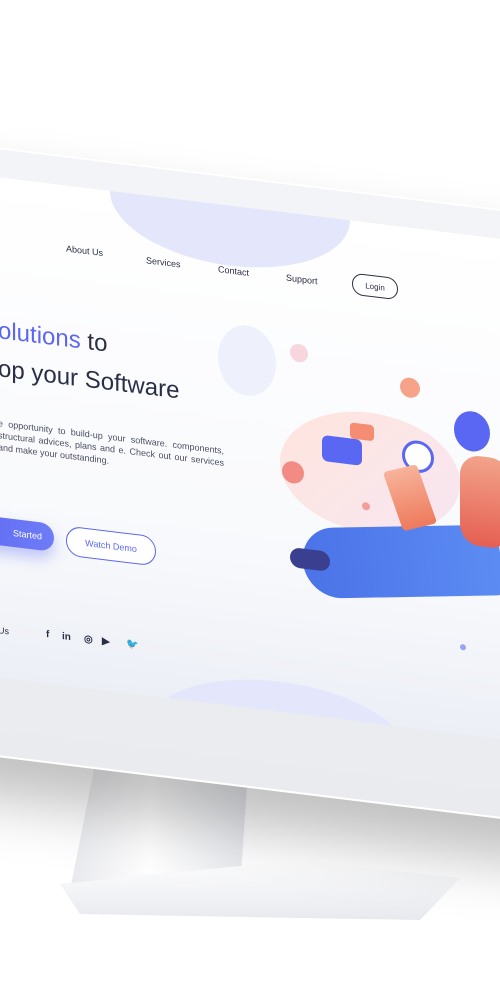 This screenshot has width=500, height=1000. What do you see at coordinates (410, 387) in the screenshot?
I see `decor-dot-orange` at bounding box center [410, 387].